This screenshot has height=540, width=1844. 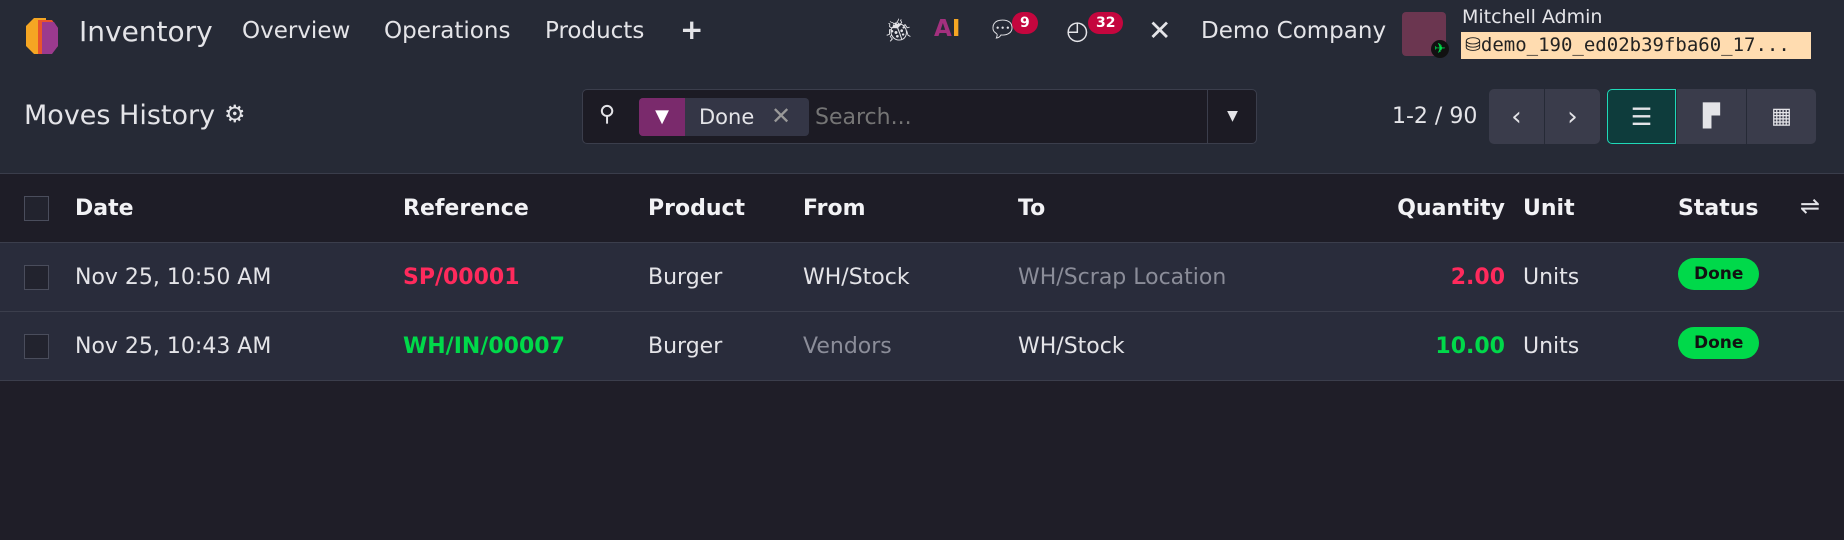 What do you see at coordinates (1549, 208) in the screenshot?
I see `col-unit: Unit` at bounding box center [1549, 208].